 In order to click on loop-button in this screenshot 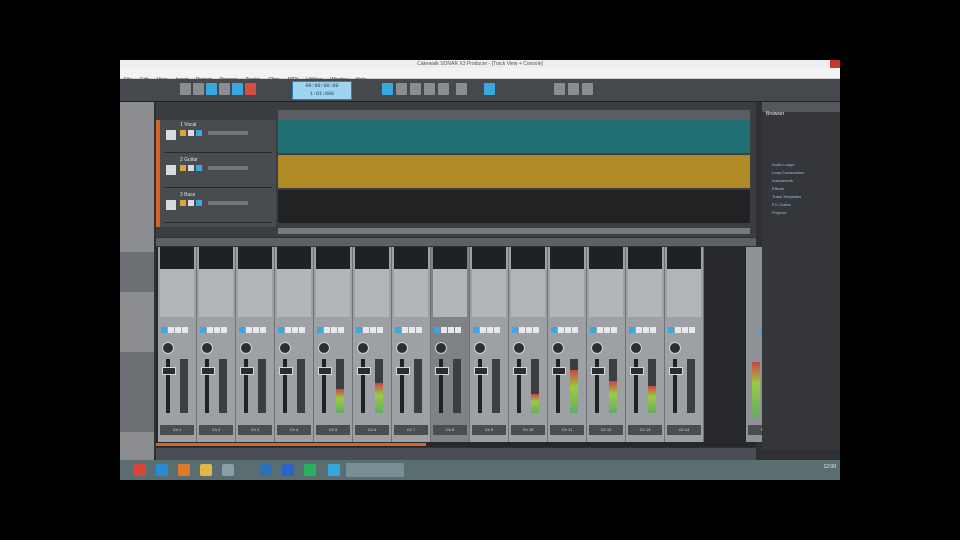, I will do `click(237, 89)`.